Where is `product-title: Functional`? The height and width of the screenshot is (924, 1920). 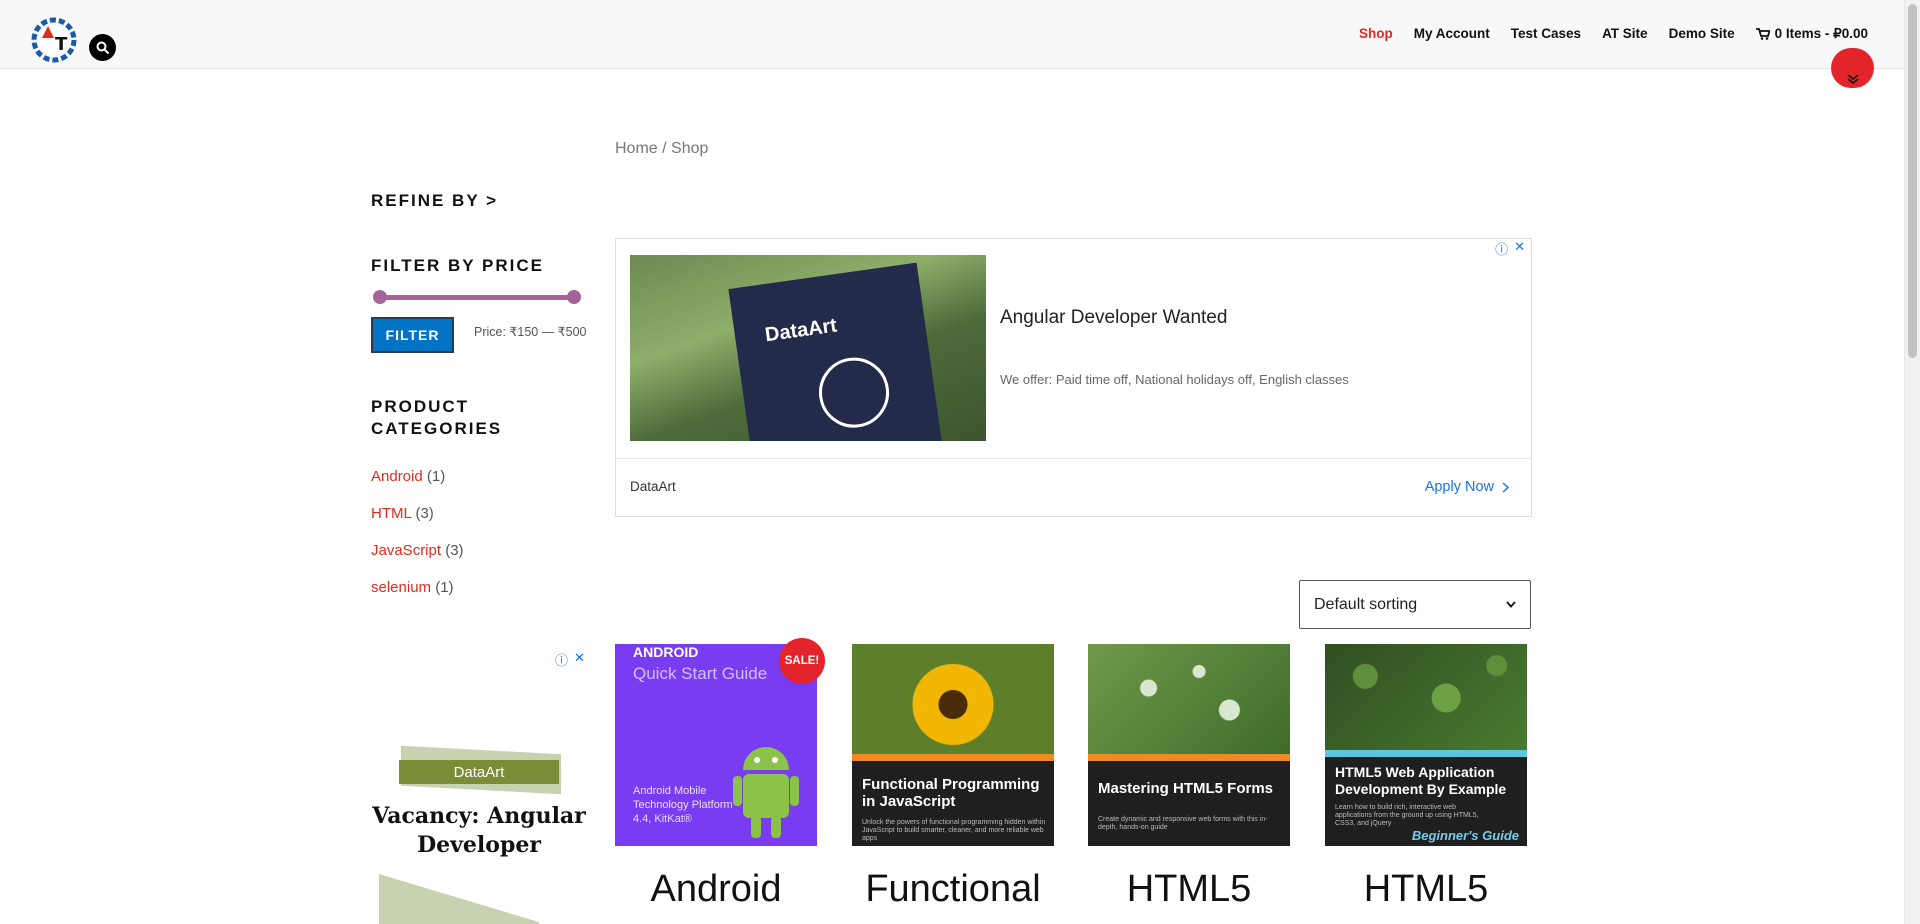 product-title: Functional is located at coordinates (953, 889).